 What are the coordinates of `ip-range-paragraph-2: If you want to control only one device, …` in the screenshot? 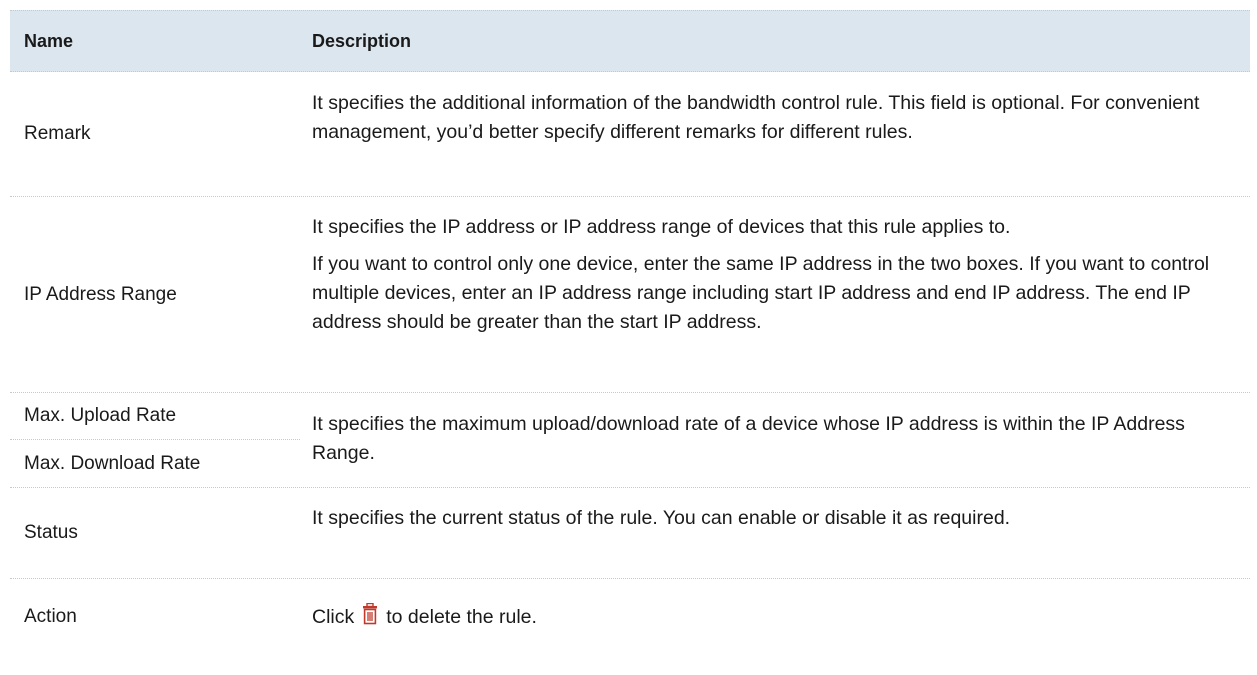 It's located at (761, 293).